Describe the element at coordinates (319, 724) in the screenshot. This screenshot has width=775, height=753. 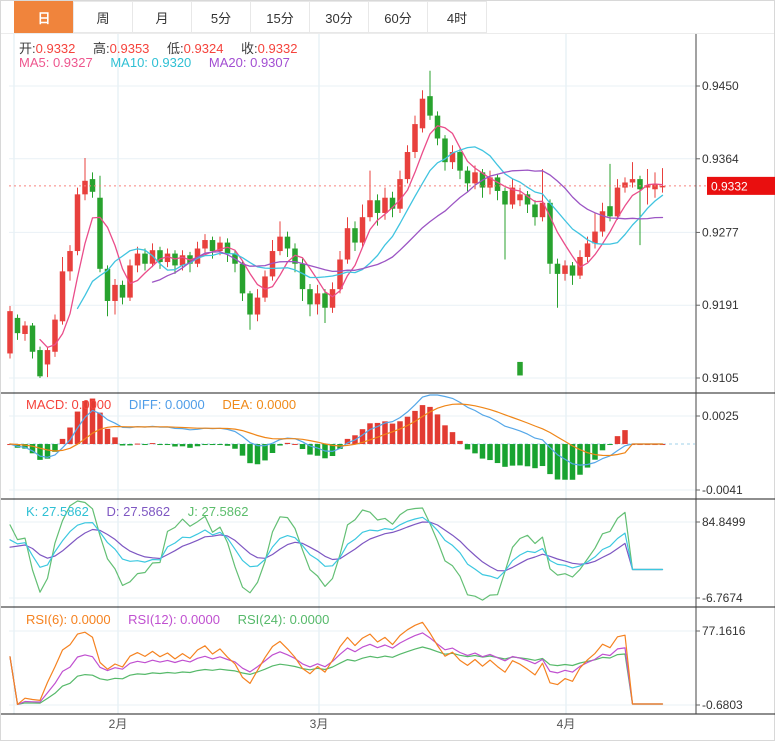
I see `x-axis-label: 3月` at that location.